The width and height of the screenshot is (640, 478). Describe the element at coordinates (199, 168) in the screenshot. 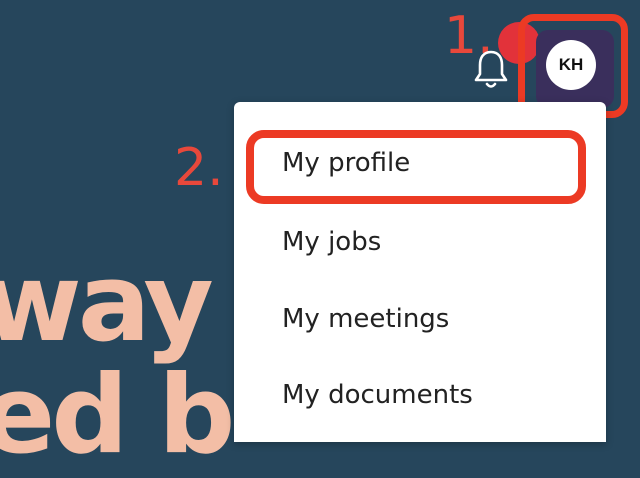

I see `annotation-step-2: 2.` at that location.